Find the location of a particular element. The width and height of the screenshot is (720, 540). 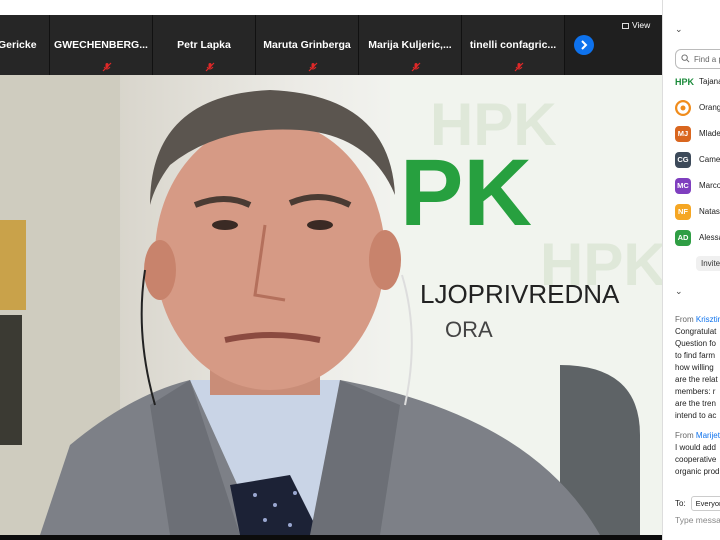

participant-name: Alessa is located at coordinates (709, 237).